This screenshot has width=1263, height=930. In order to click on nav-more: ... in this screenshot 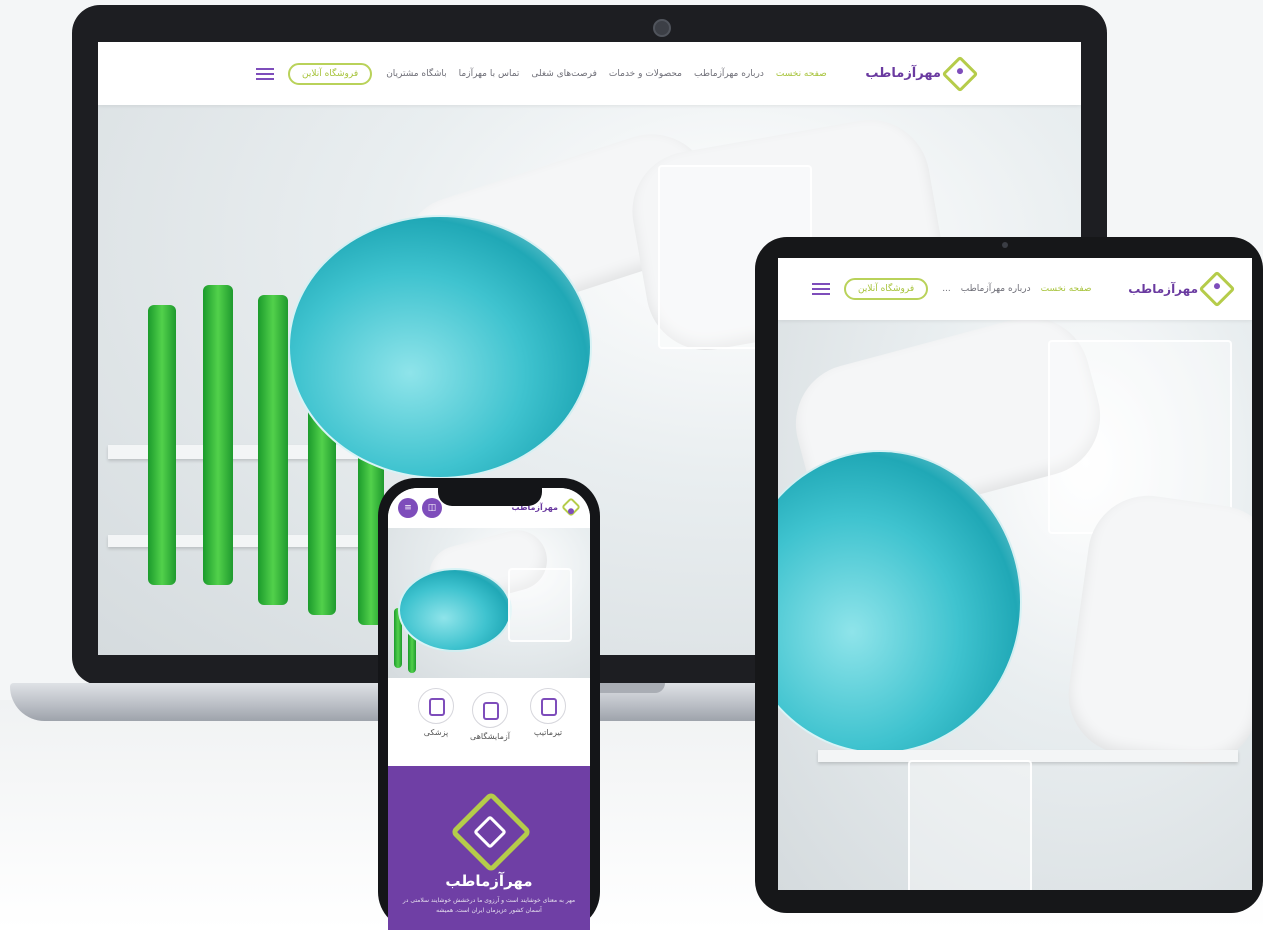, I will do `click(946, 289)`.